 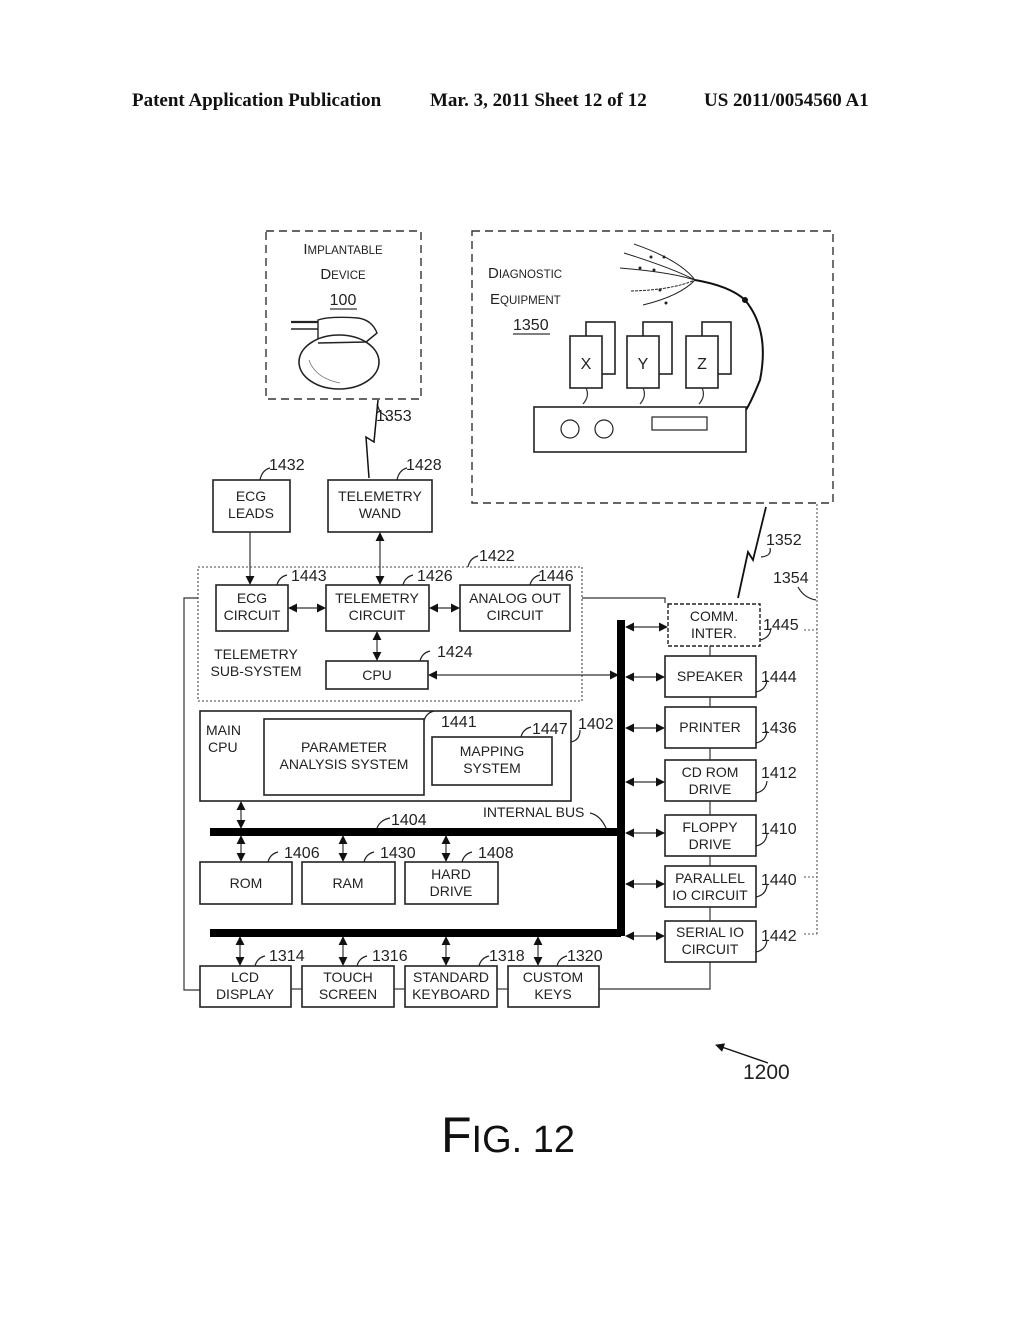 I want to click on ref-1422: 1422, so click(x=497, y=556).